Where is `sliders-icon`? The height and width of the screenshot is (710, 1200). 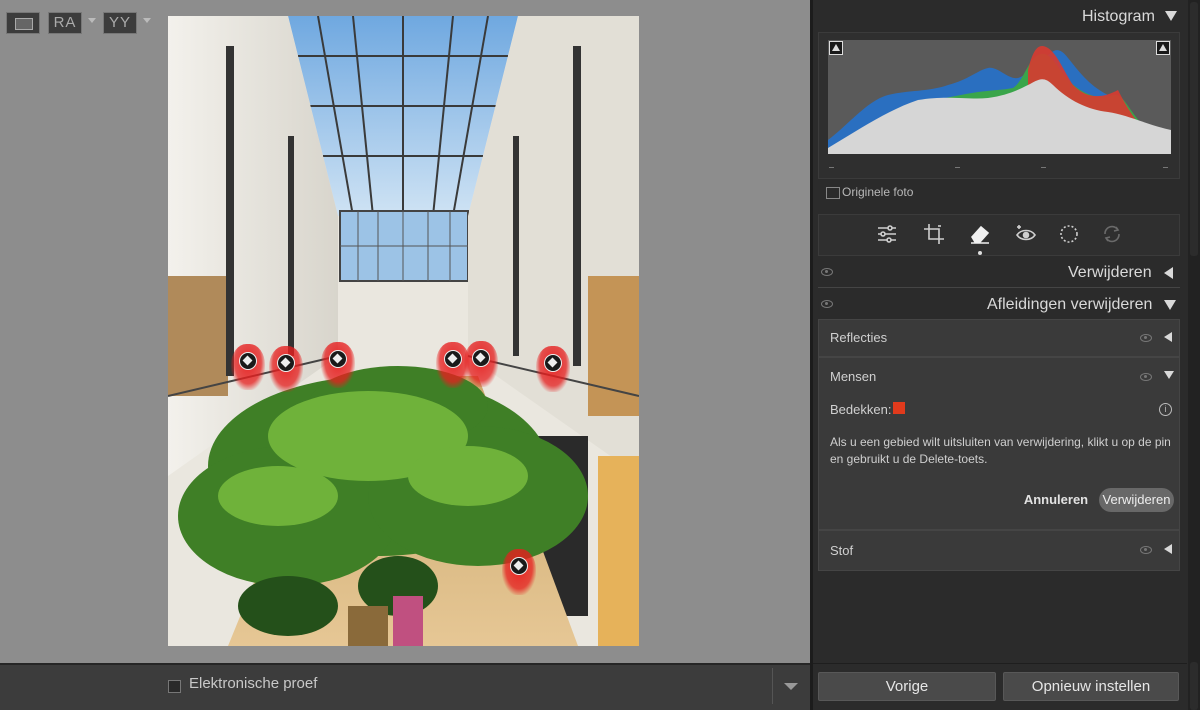
sliders-icon is located at coordinates (887, 234).